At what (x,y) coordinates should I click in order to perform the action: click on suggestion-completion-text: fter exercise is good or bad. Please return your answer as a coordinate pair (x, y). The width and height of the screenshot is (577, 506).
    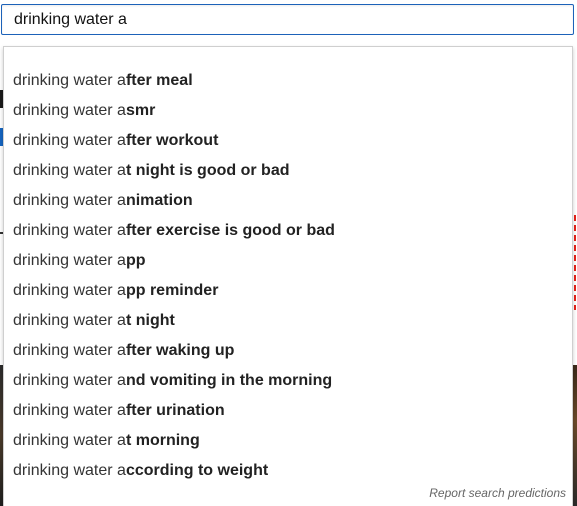
    Looking at the image, I should click on (230, 230).